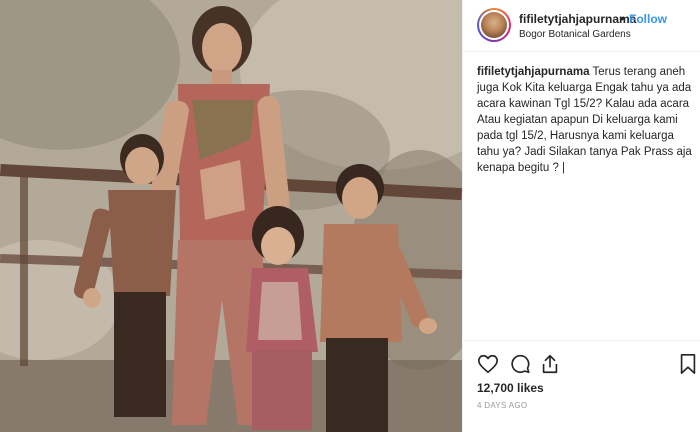 The width and height of the screenshot is (700, 432). I want to click on bookmark-icon, so click(688, 364).